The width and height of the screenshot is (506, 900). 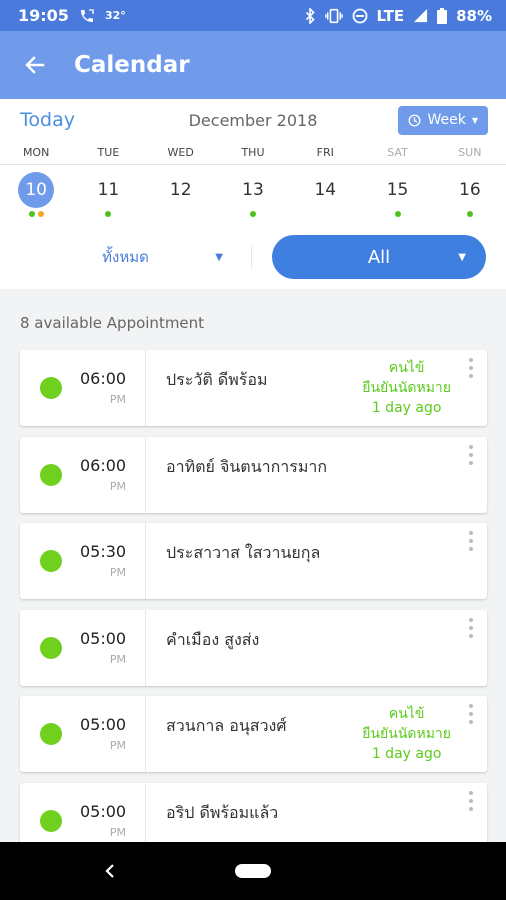 I want to click on confirmation-info: คนไข้ยืนยันนัดหมาย 1 day ago, so click(x=406, y=388).